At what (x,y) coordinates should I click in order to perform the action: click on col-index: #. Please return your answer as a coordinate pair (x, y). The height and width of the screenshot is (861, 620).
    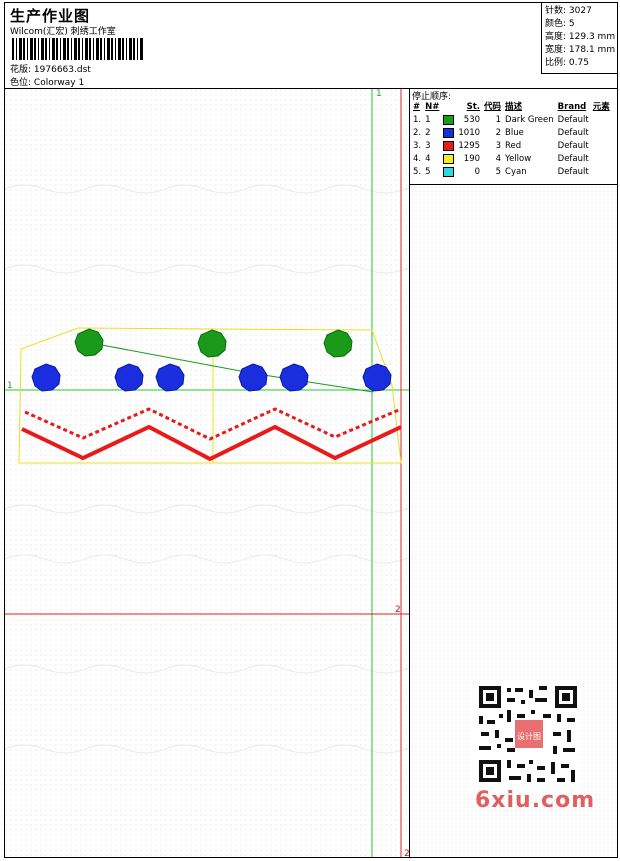
    Looking at the image, I should click on (417, 107).